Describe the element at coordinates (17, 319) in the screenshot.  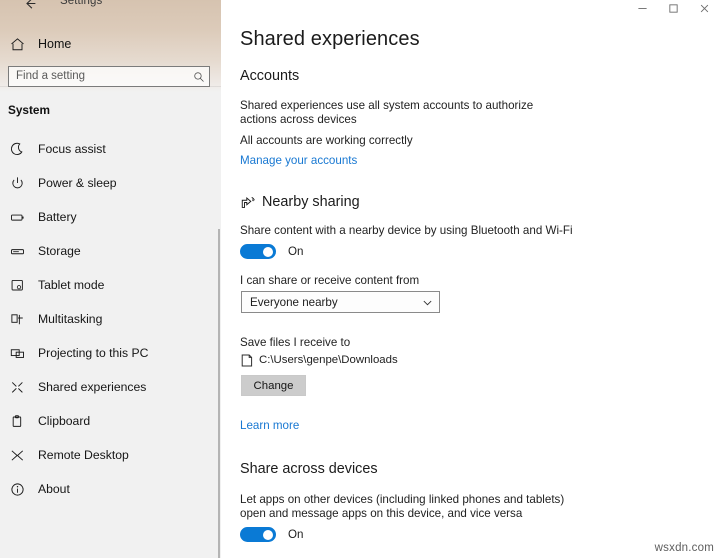
I see `multitasking-icon` at that location.